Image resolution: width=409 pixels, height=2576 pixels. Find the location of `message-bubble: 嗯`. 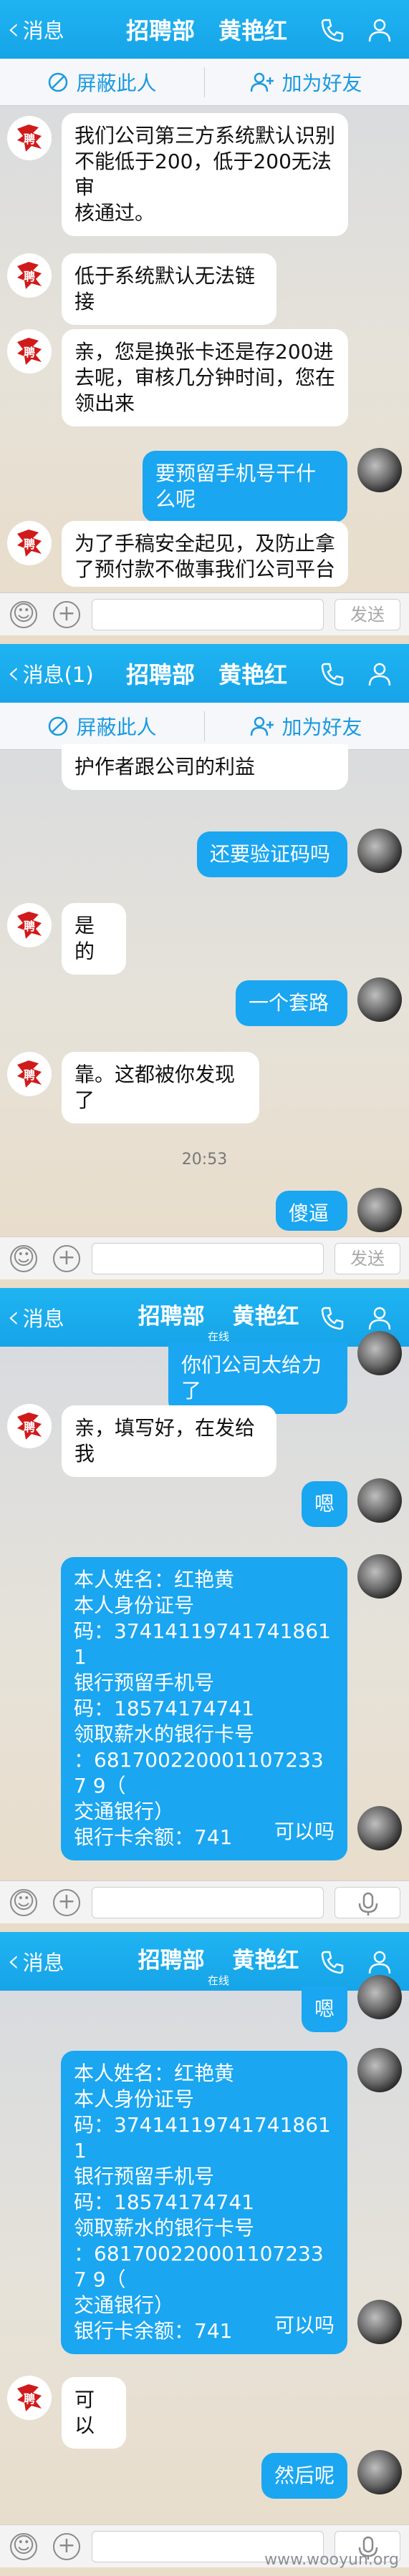

message-bubble: 嗯 is located at coordinates (324, 1504).